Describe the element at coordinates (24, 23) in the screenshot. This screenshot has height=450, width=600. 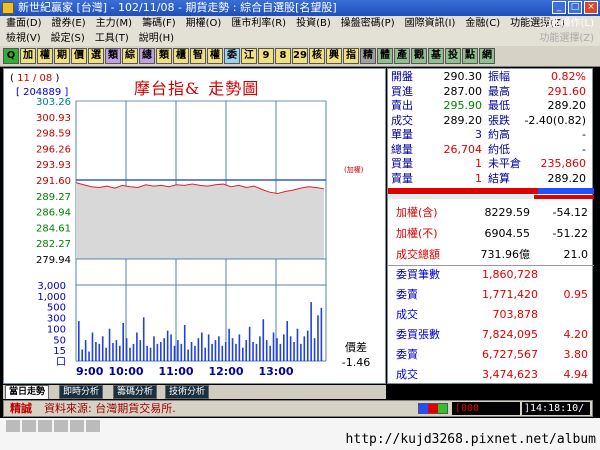
I see `menu-item: 畫面(D)` at that location.